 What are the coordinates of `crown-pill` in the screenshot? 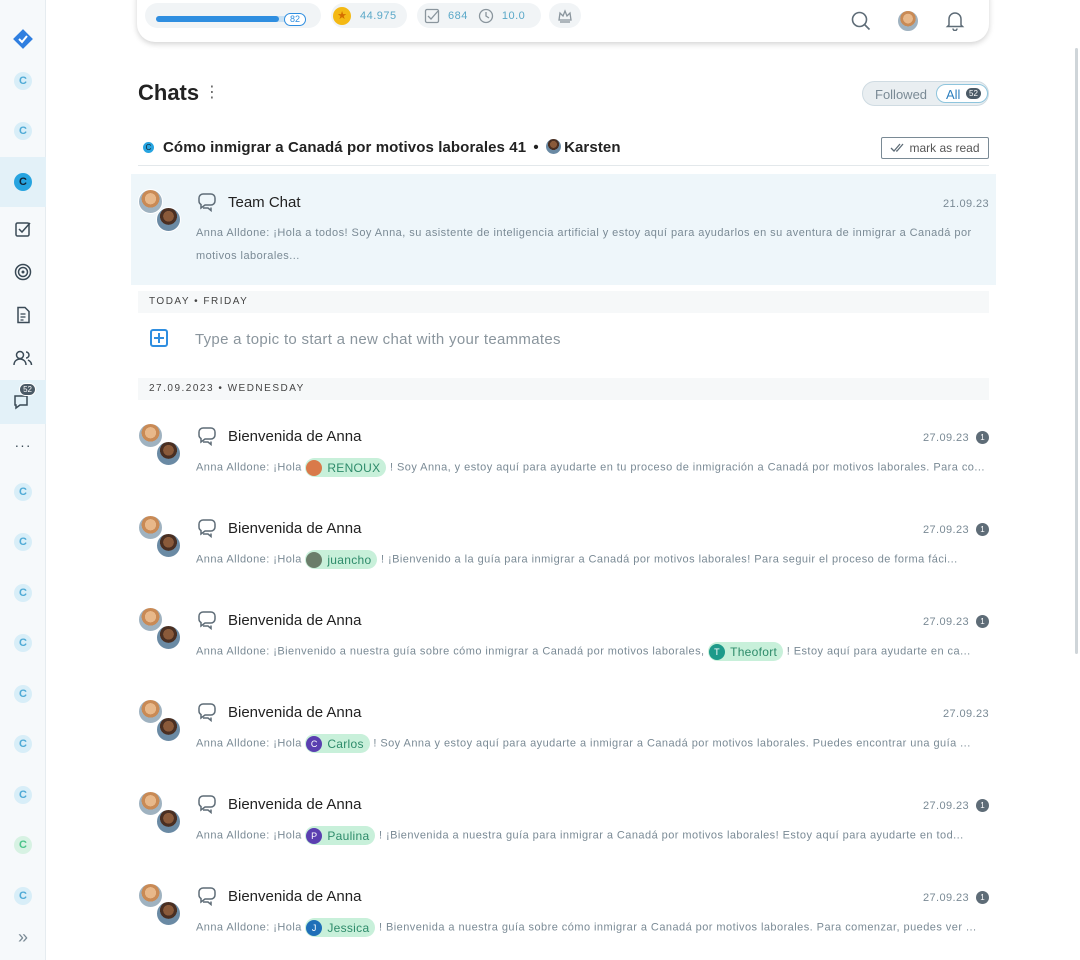 It's located at (565, 15).